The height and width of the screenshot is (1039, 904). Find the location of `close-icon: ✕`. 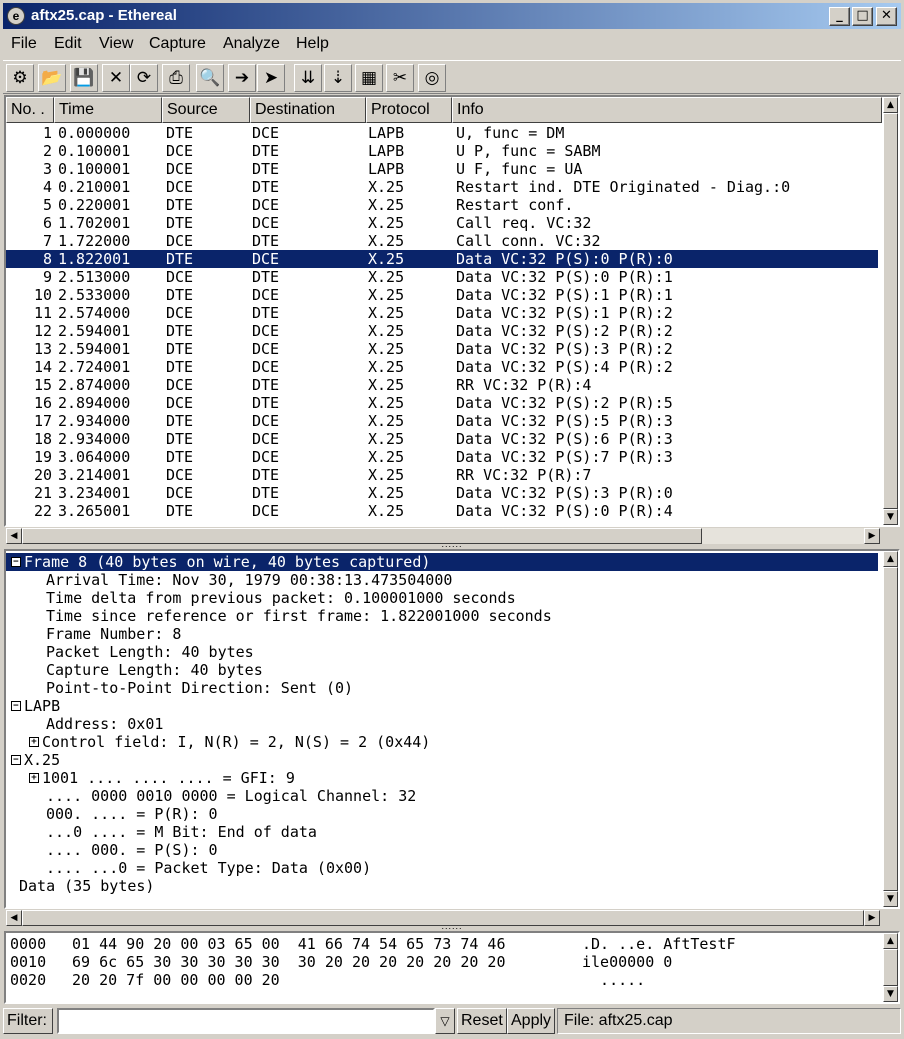

close-icon: ✕ is located at coordinates (116, 78).